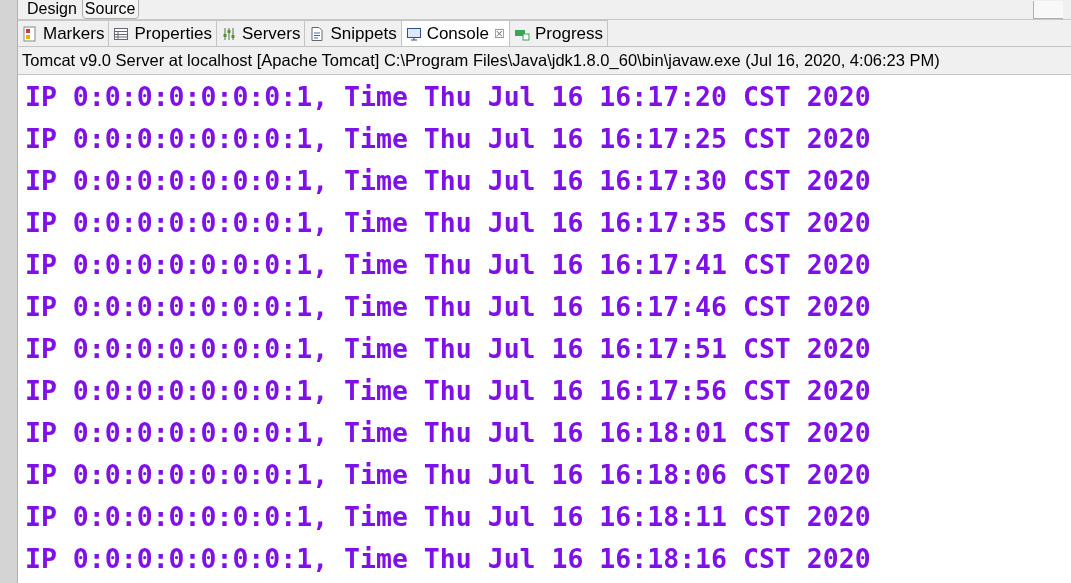 Image resolution: width=1071 pixels, height=583 pixels. What do you see at coordinates (121, 33) in the screenshot?
I see `table-icon` at bounding box center [121, 33].